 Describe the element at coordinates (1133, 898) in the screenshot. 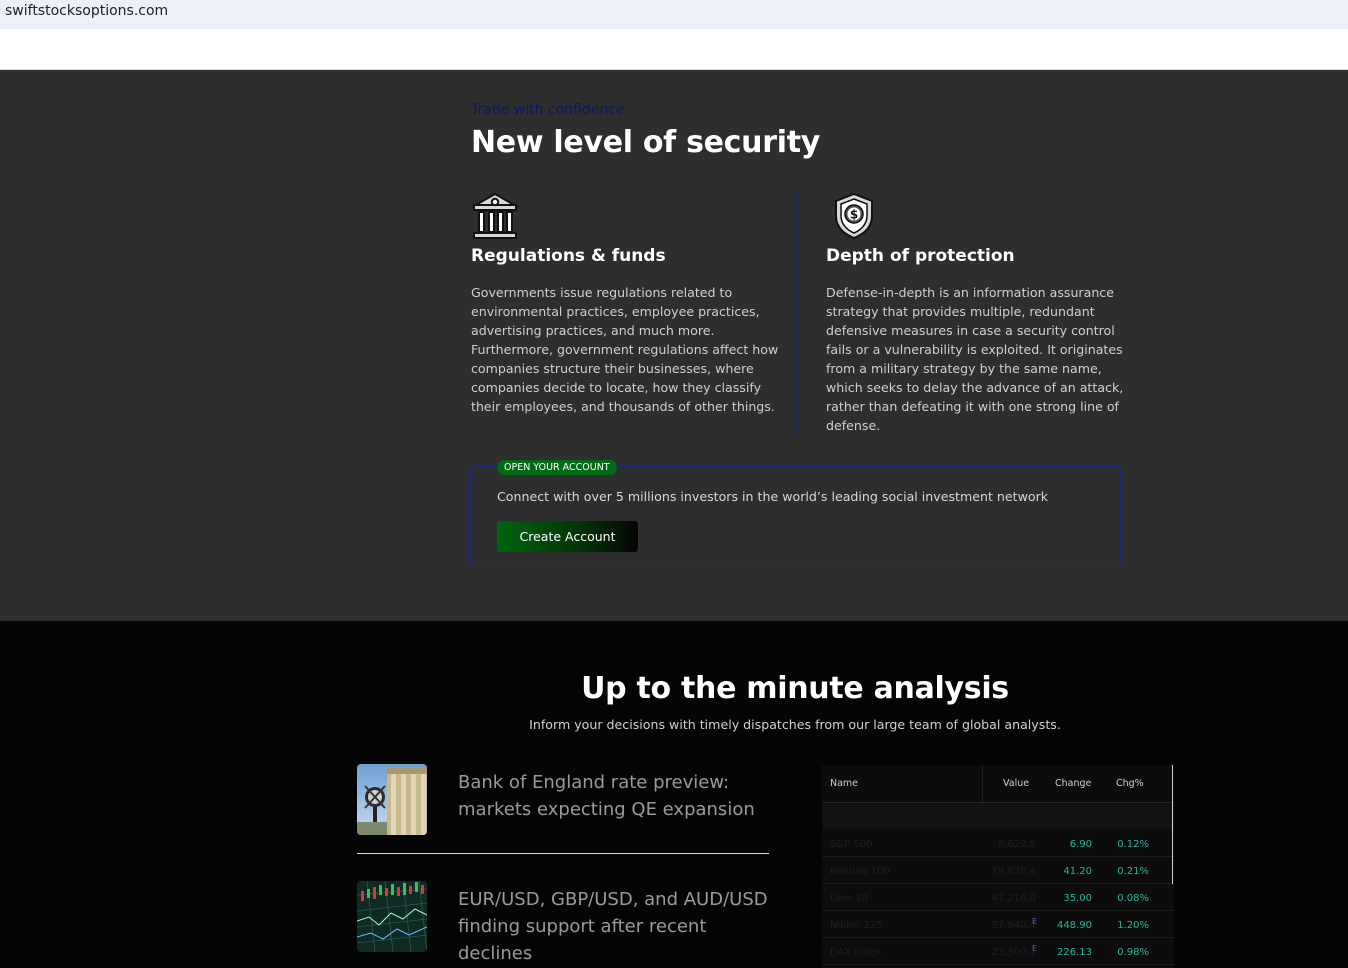

I see `ticker-chg-pct: 0.08%` at that location.